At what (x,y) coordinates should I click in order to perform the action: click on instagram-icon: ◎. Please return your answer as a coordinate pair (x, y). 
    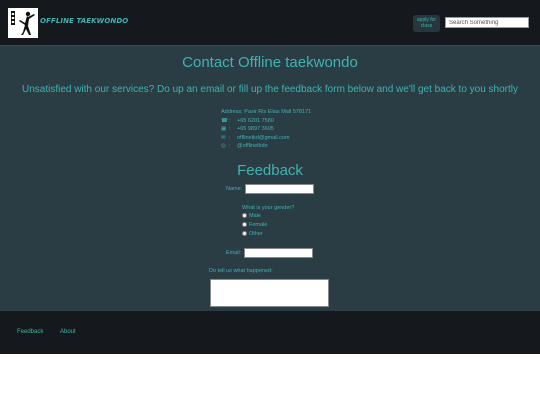
    Looking at the image, I should click on (223, 146).